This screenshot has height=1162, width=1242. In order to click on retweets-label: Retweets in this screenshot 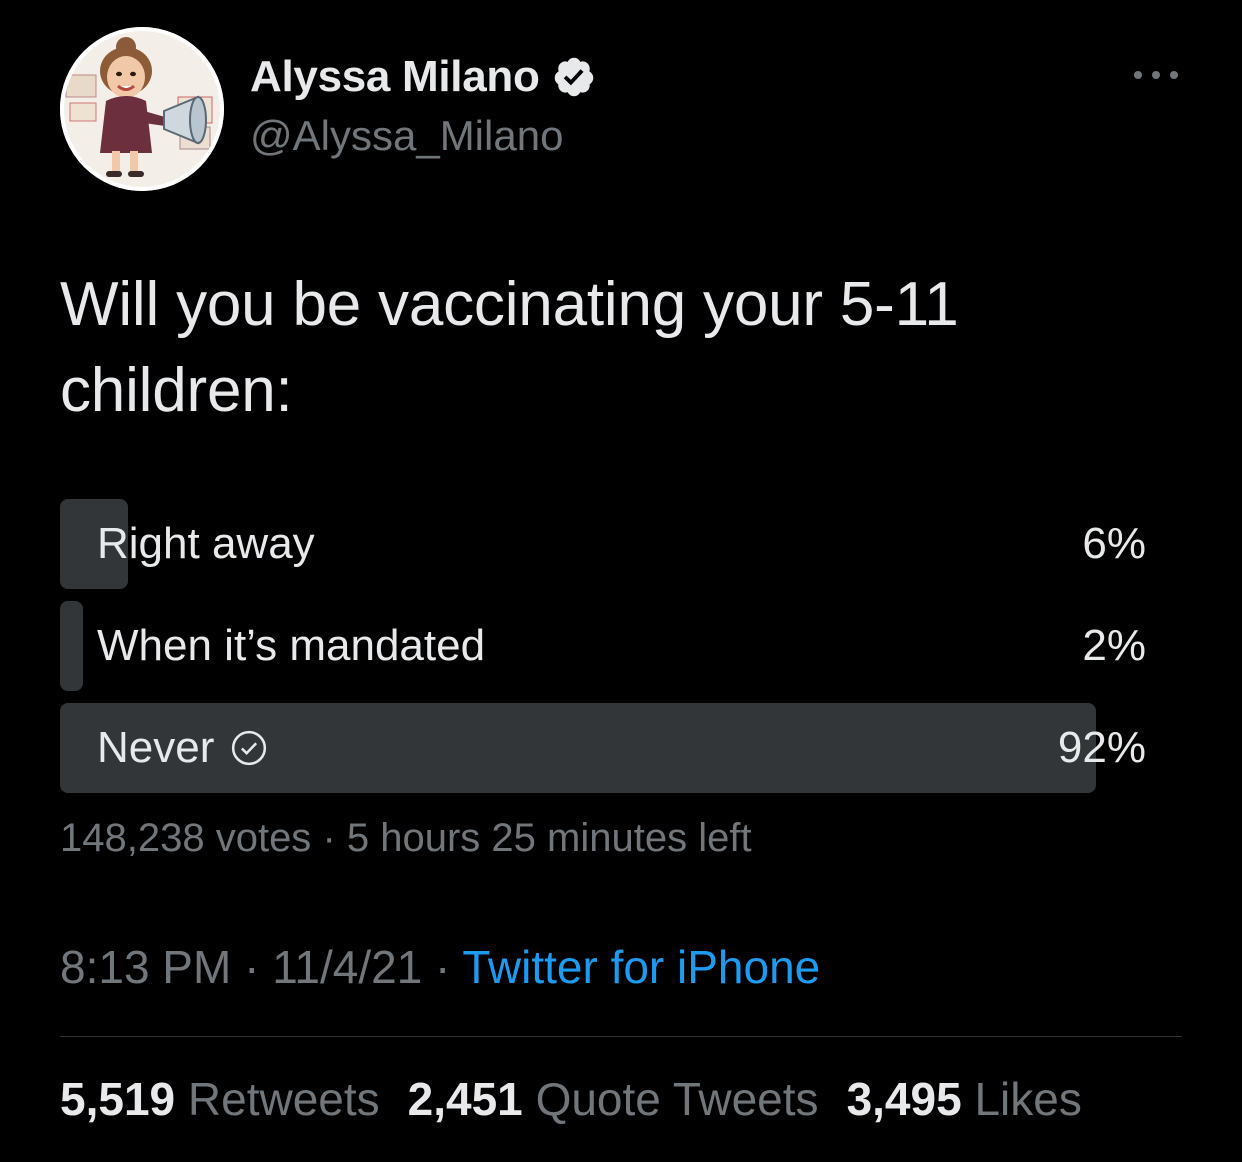, I will do `click(283, 1099)`.